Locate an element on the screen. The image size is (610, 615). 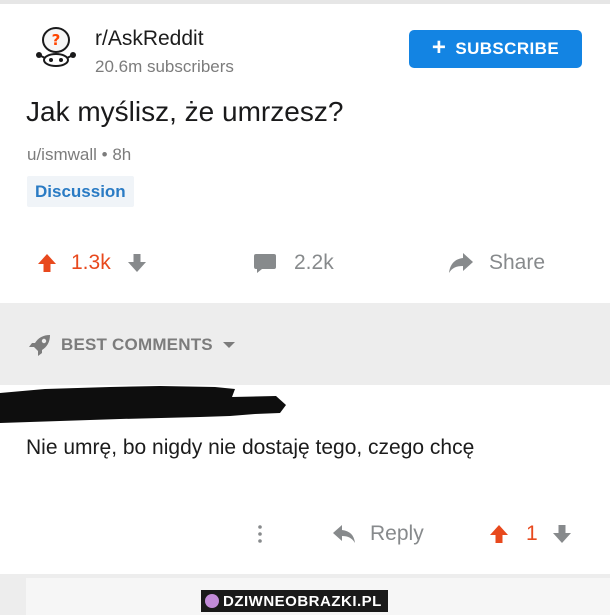
comment-vote-group: 1 is located at coordinates (530, 534).